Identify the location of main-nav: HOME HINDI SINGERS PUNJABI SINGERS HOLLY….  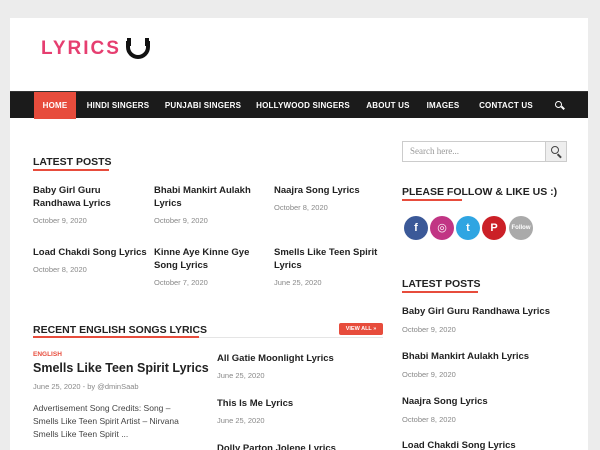
(299, 105).